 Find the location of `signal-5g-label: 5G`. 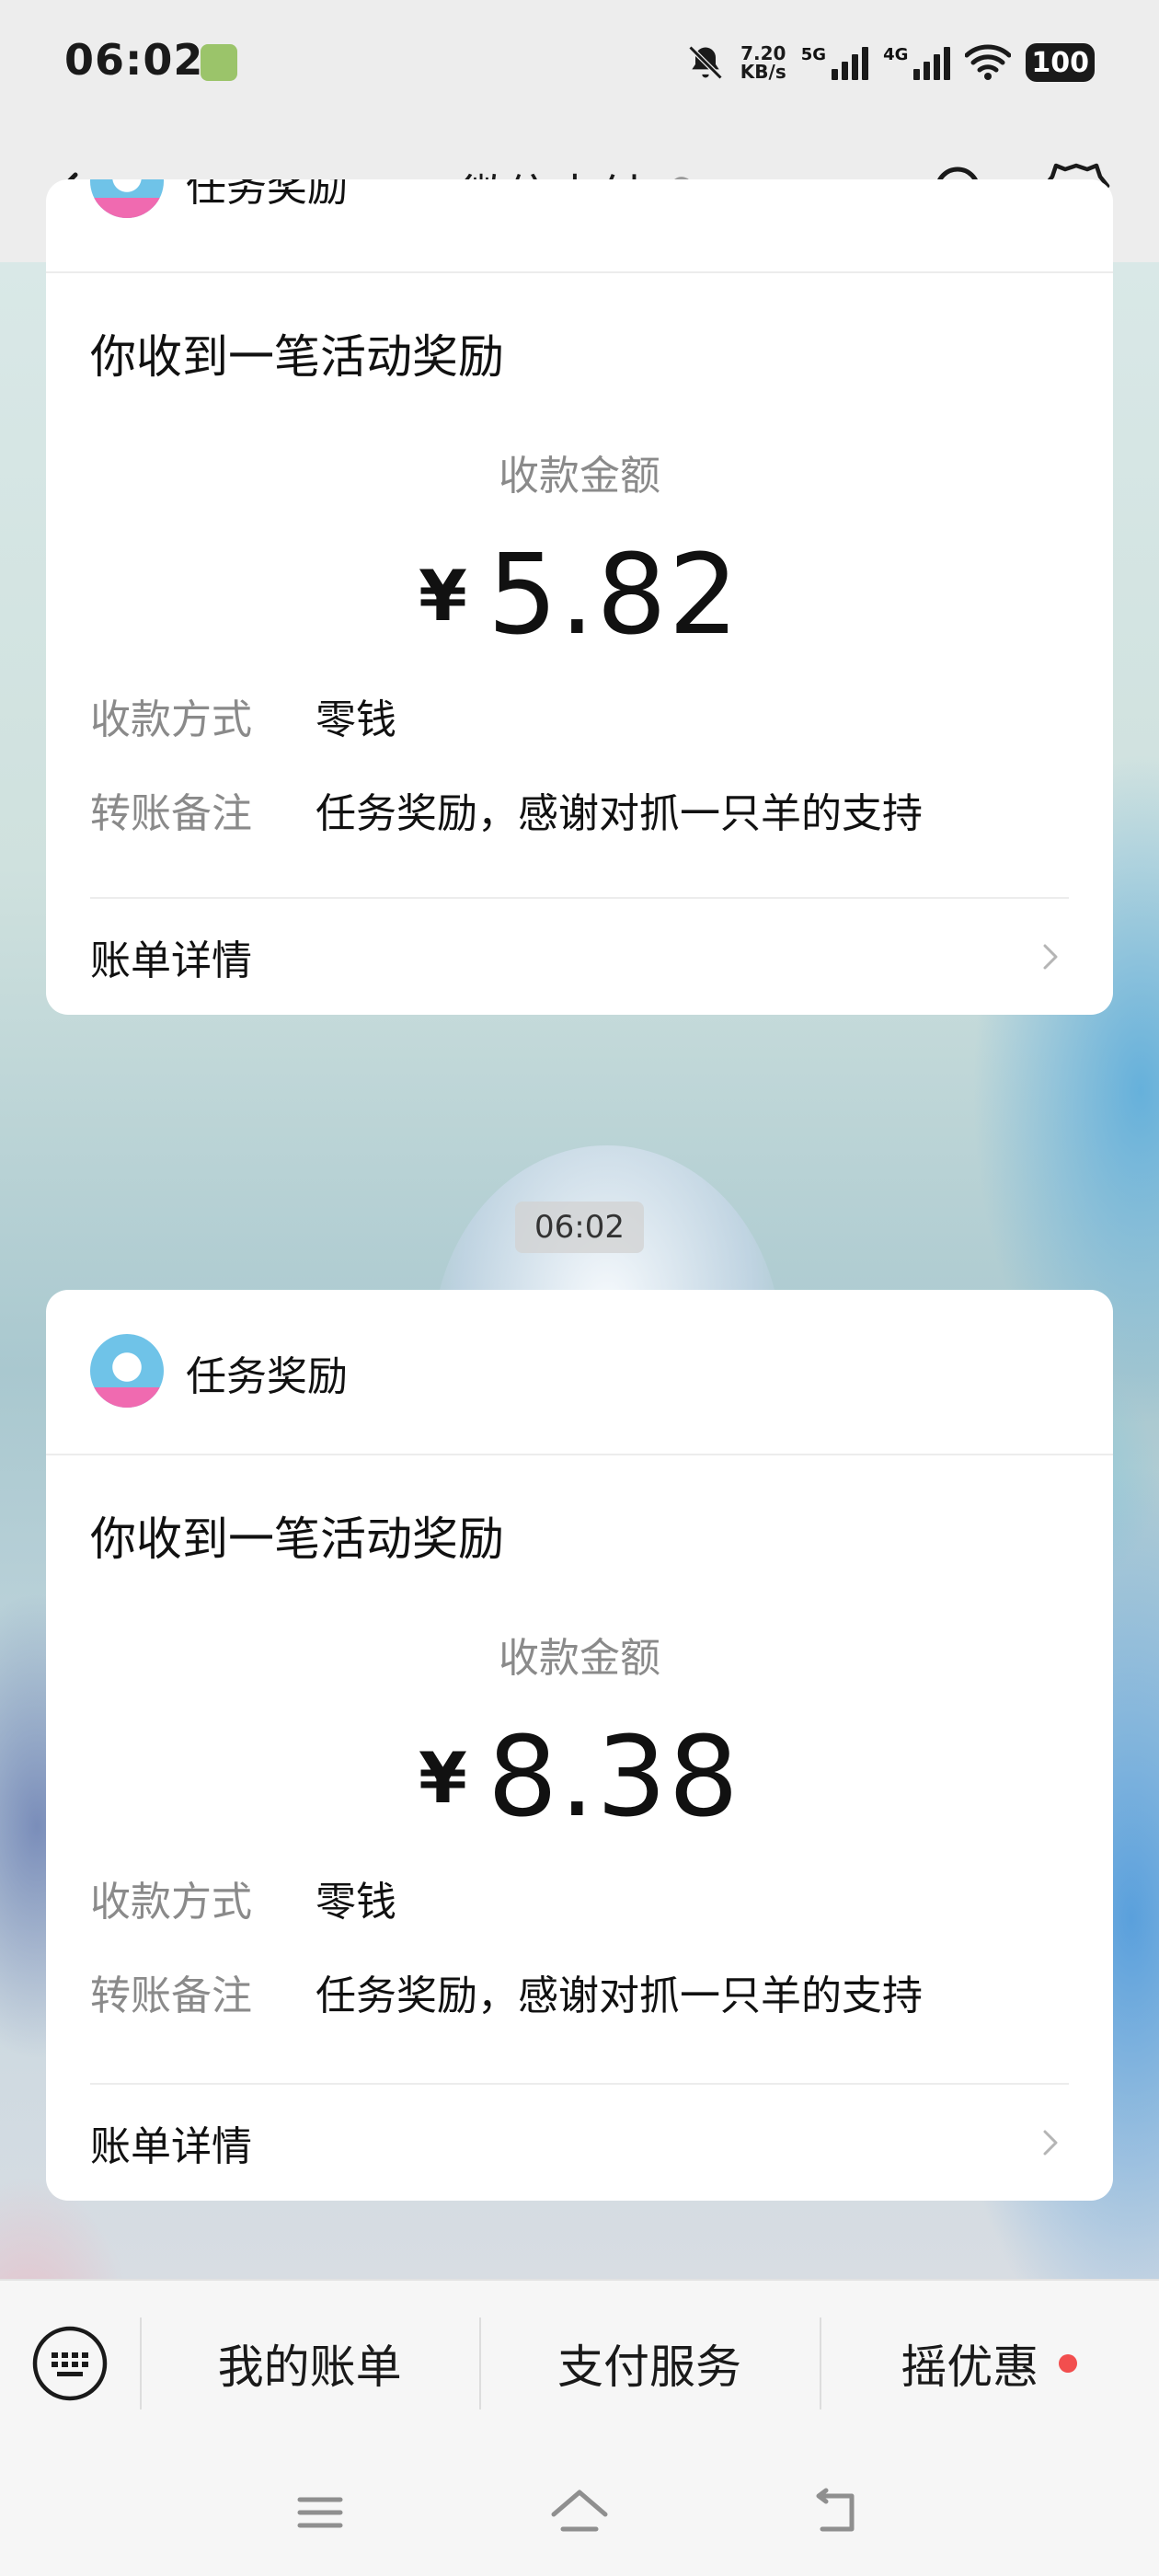

signal-5g-label: 5G is located at coordinates (813, 54).